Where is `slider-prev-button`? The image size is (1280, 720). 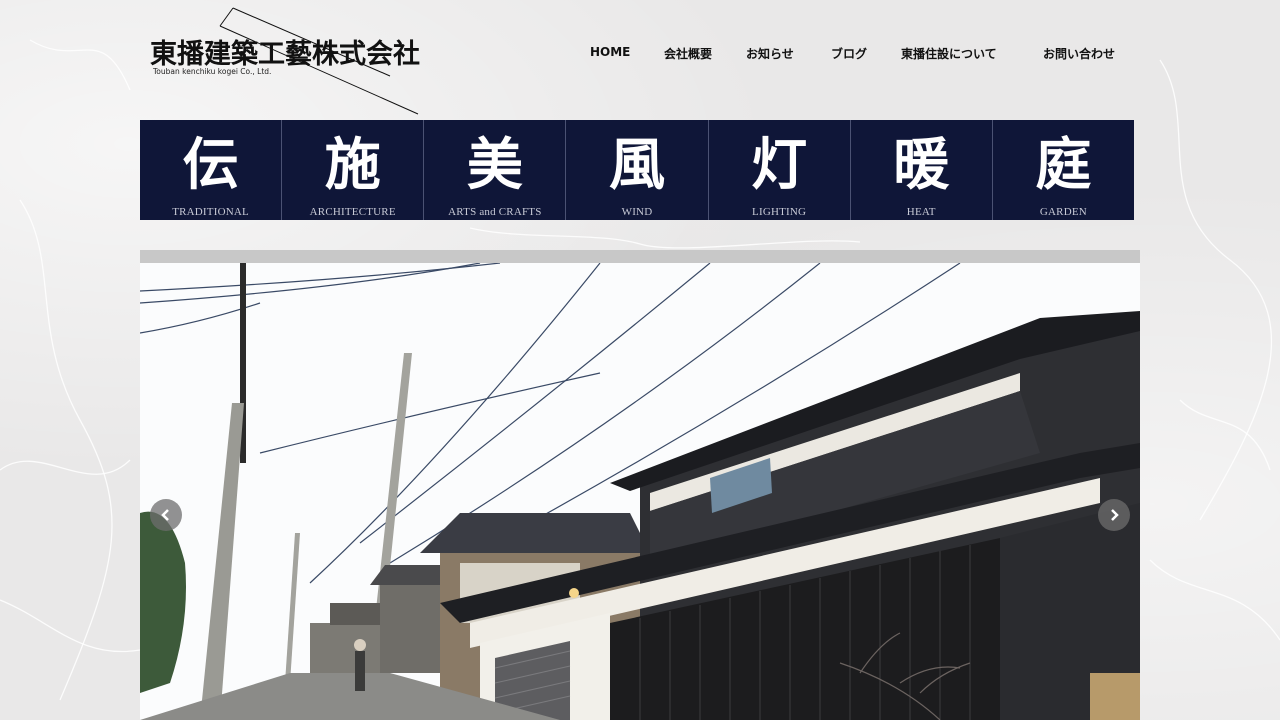
slider-prev-button is located at coordinates (166, 515).